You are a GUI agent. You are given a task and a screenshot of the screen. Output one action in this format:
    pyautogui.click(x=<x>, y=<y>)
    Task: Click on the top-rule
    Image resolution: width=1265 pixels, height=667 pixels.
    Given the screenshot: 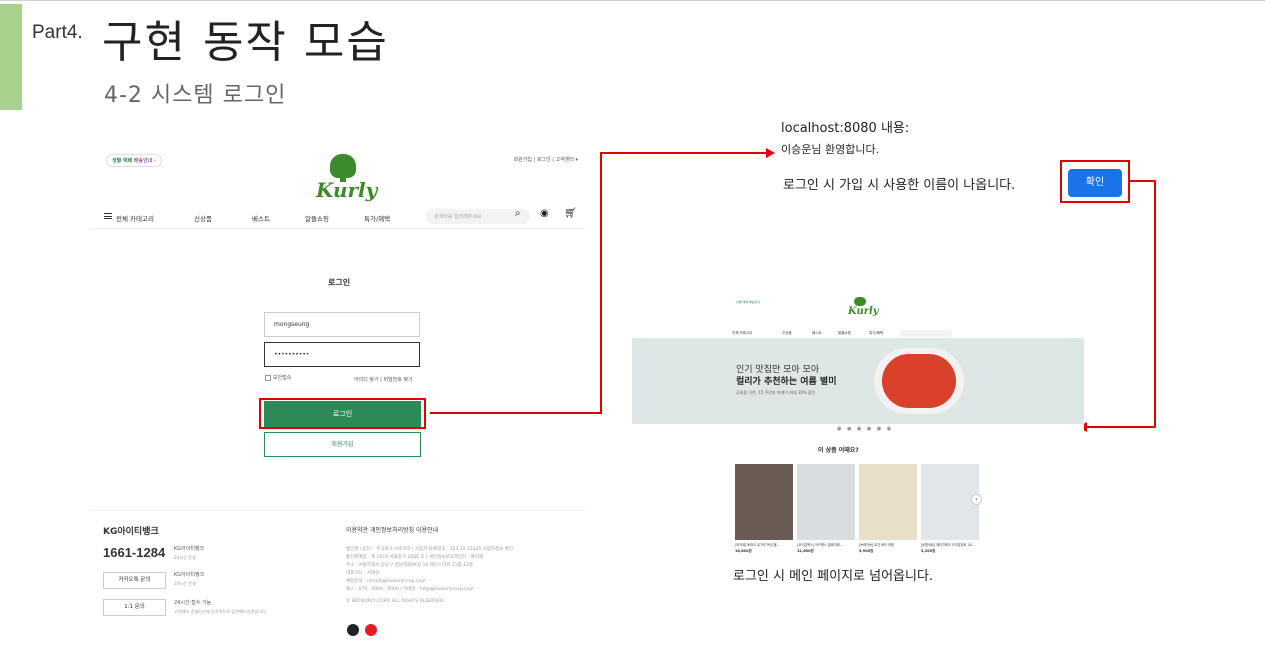 What is the action you would take?
    pyautogui.click(x=632, y=0)
    